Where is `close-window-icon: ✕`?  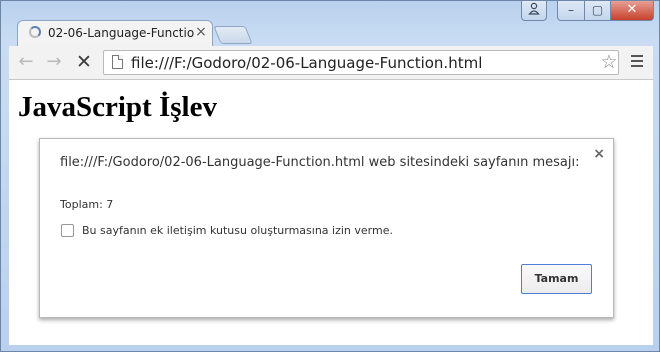
close-window-icon: ✕ is located at coordinates (632, 9).